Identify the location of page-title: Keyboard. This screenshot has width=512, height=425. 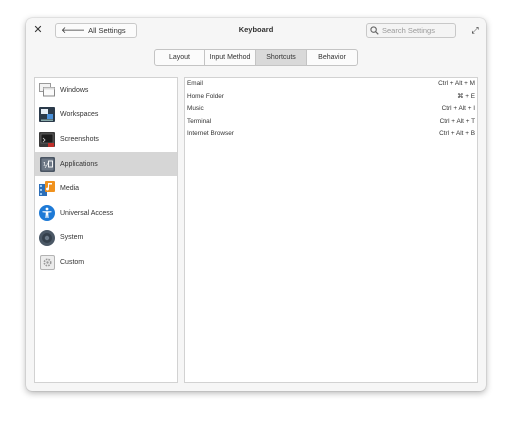
(256, 29).